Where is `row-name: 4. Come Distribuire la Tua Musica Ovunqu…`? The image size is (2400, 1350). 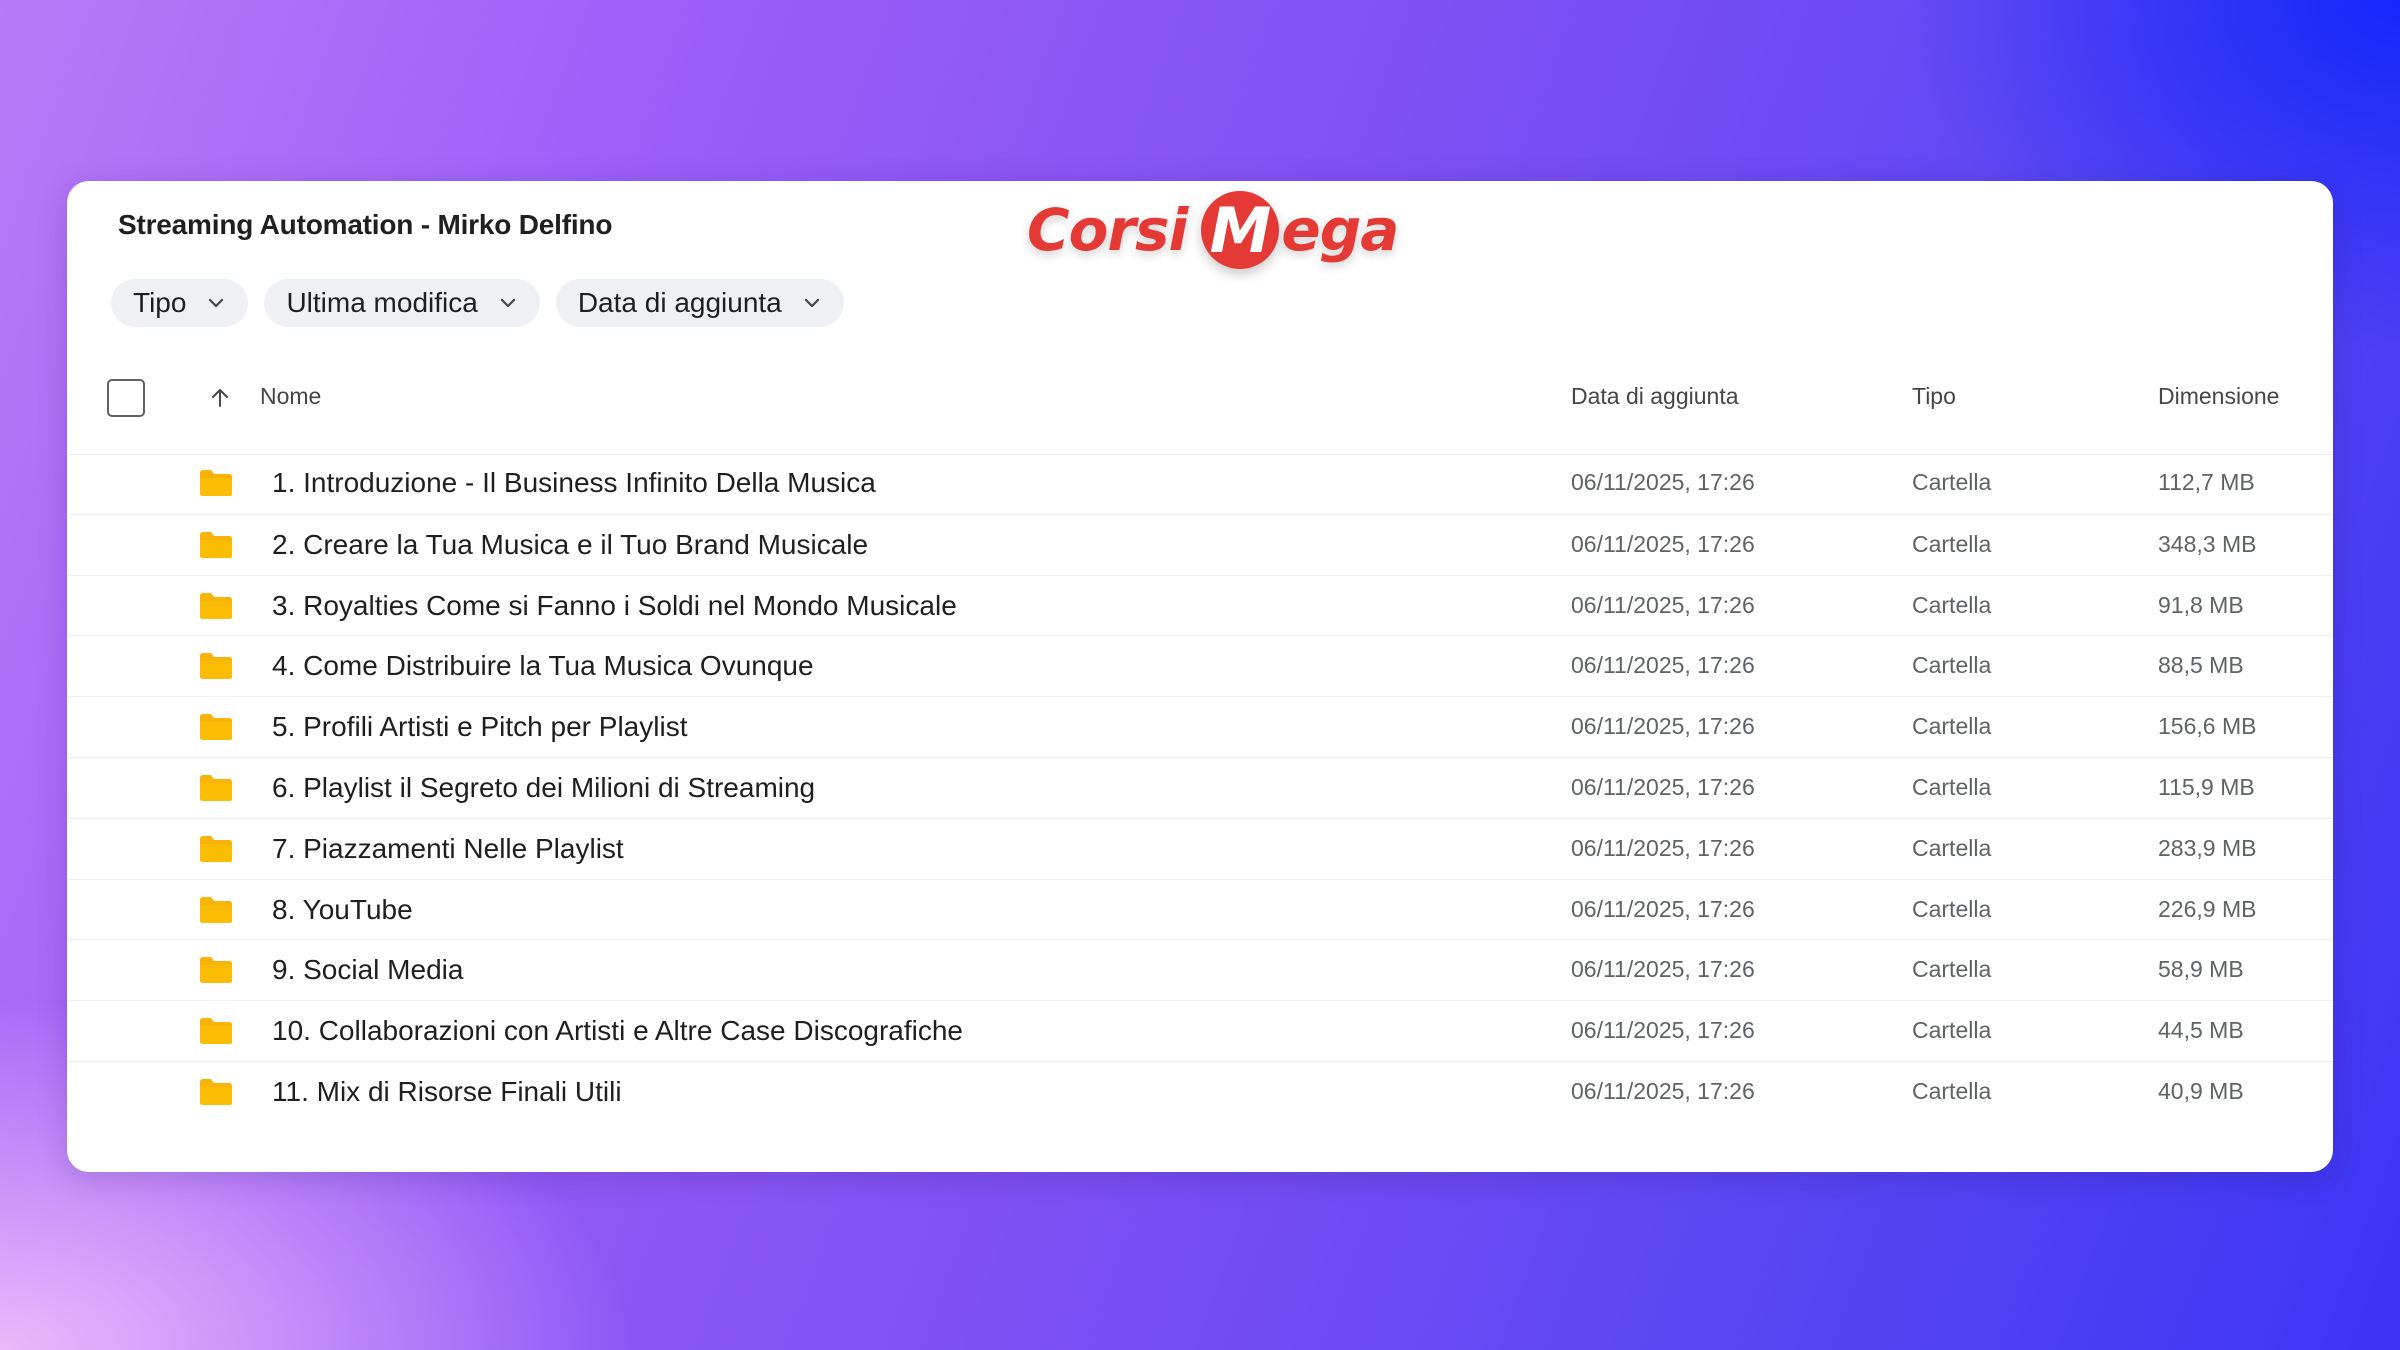 row-name: 4. Come Distribuire la Tua Musica Ovunqu… is located at coordinates (543, 666).